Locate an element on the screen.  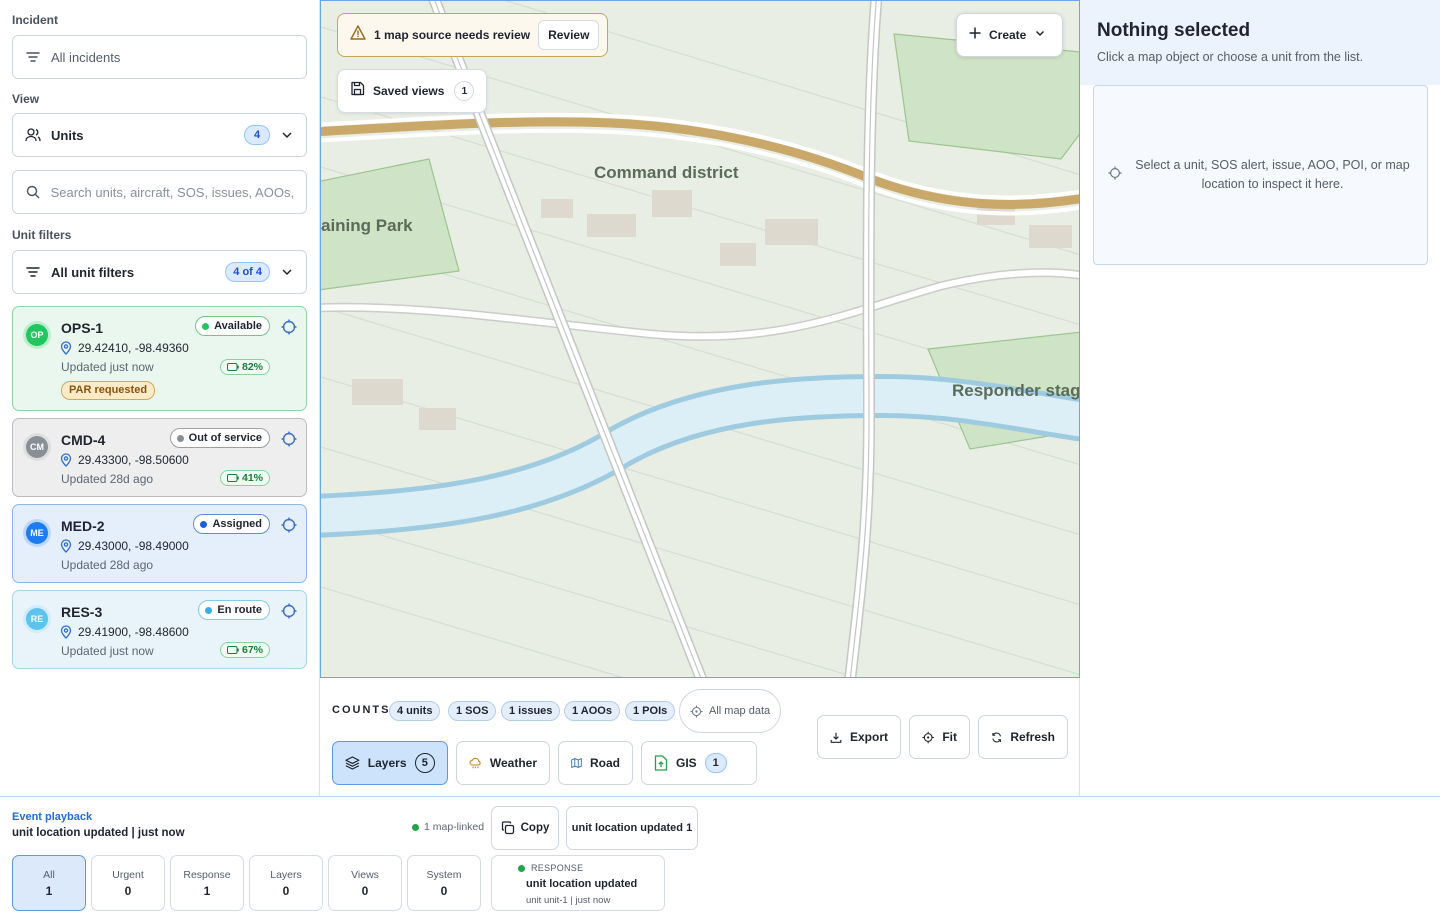
unit-filters-select: All unit filters 4 of 4 is located at coordinates (159, 272).